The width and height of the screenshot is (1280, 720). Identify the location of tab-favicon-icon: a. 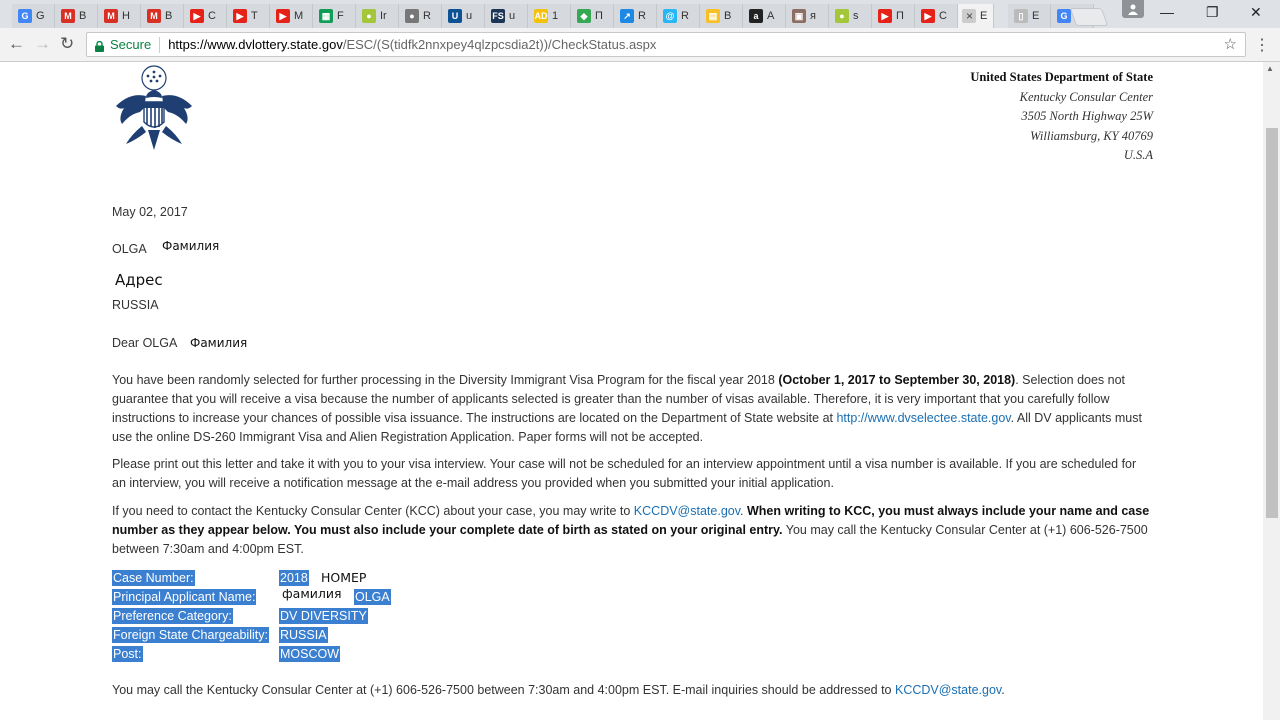
(756, 16).